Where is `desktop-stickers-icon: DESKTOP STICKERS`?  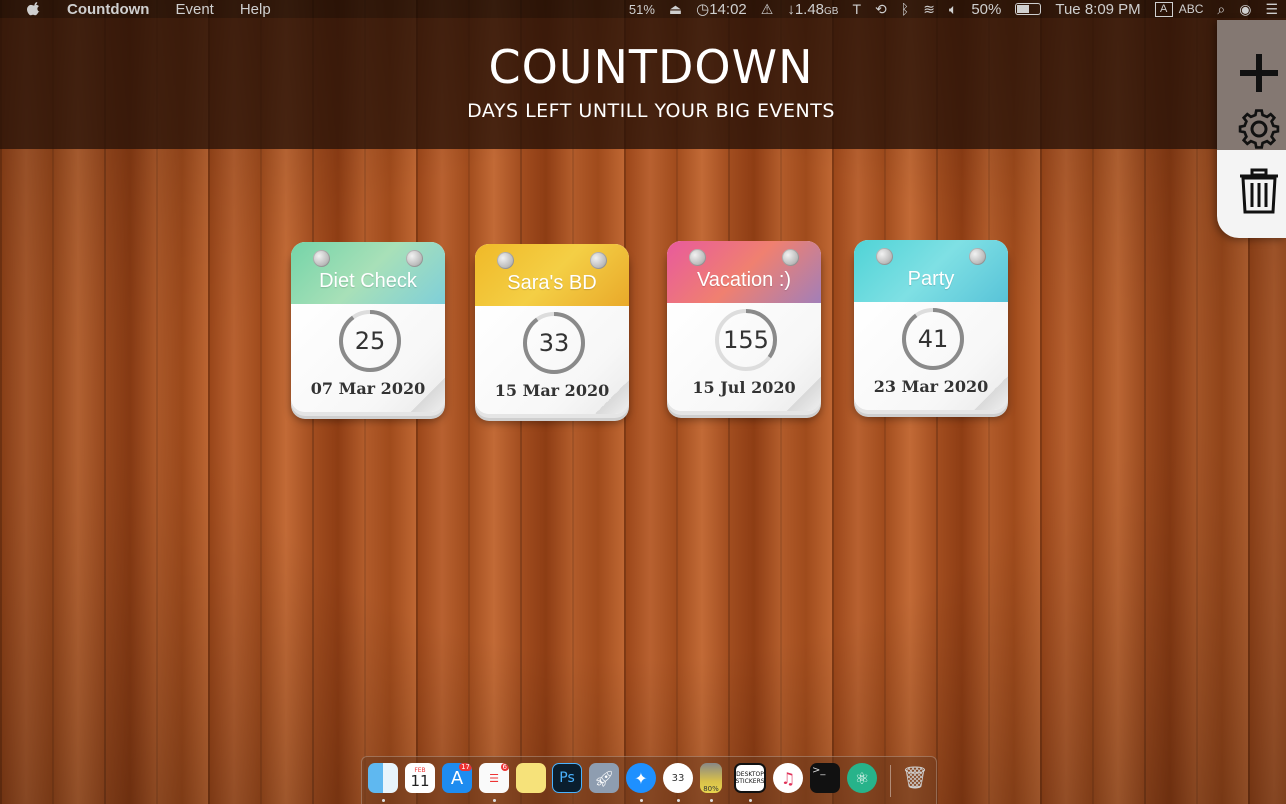 desktop-stickers-icon: DESKTOP STICKERS is located at coordinates (750, 778).